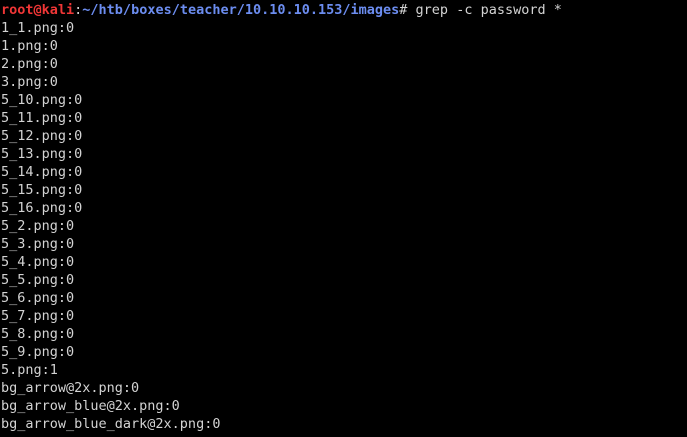 Image resolution: width=687 pixels, height=437 pixels. Describe the element at coordinates (241, 10) in the screenshot. I see `prompt-path: ~/htb/boxes/teacher/10.10.10.153/images` at that location.